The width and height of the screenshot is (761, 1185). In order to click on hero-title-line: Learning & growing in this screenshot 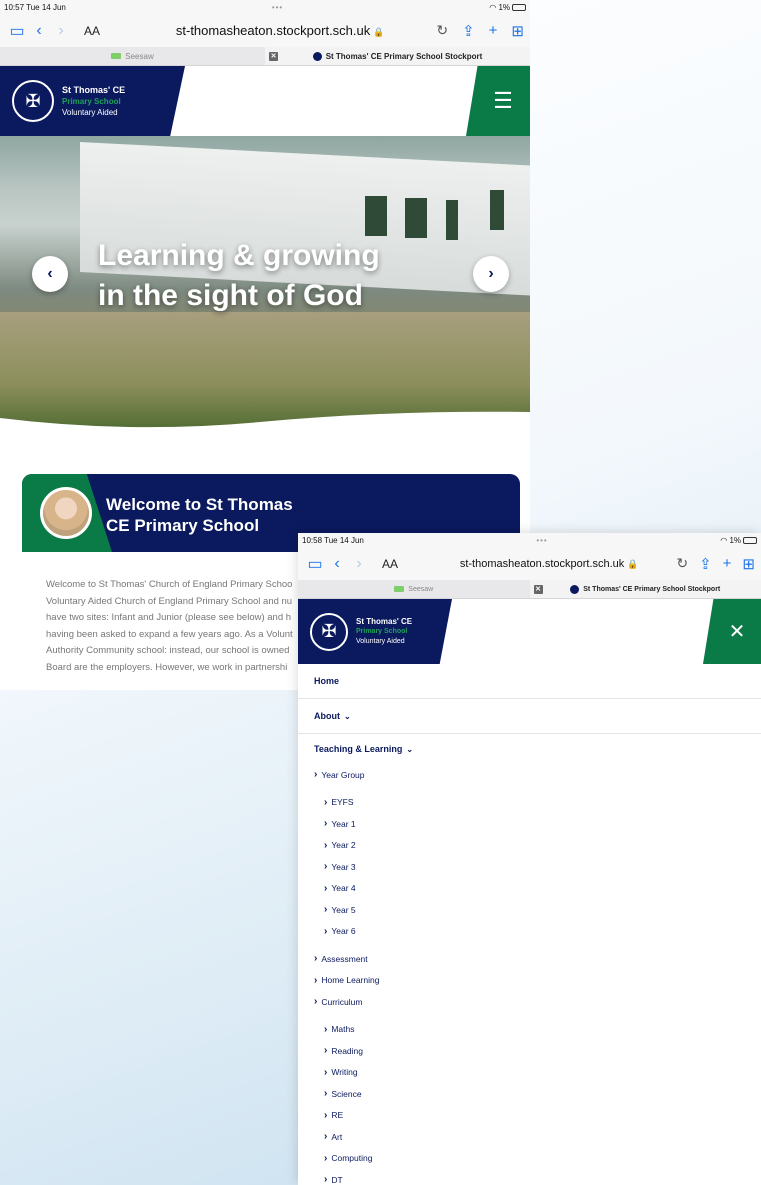, I will do `click(239, 255)`.